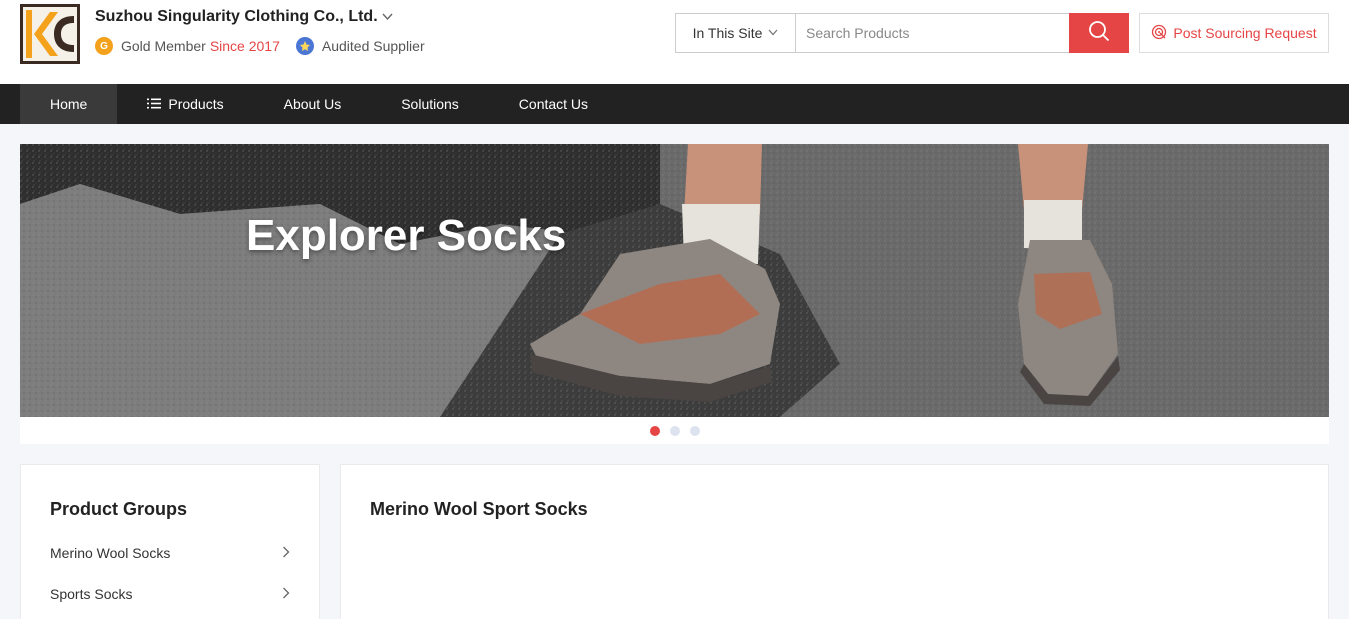 This screenshot has width=1349, height=619. I want to click on audited-supplier-label: Audited Supplier, so click(373, 46).